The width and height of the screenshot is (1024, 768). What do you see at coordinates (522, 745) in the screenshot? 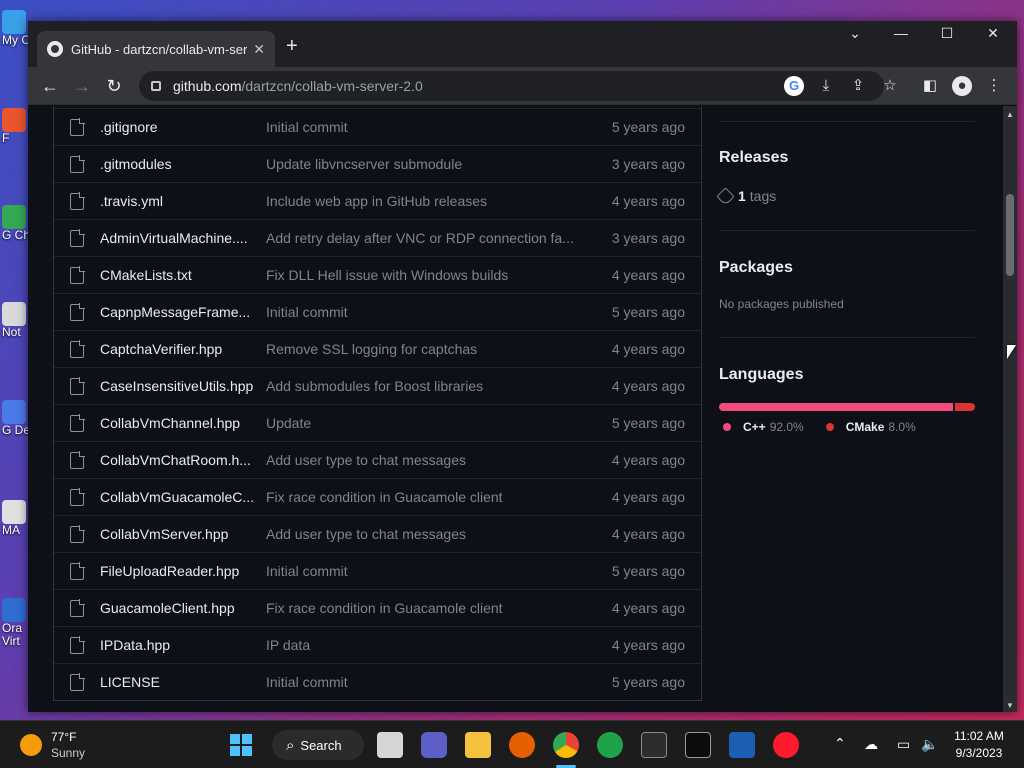
I see `firefox-icon` at bounding box center [522, 745].